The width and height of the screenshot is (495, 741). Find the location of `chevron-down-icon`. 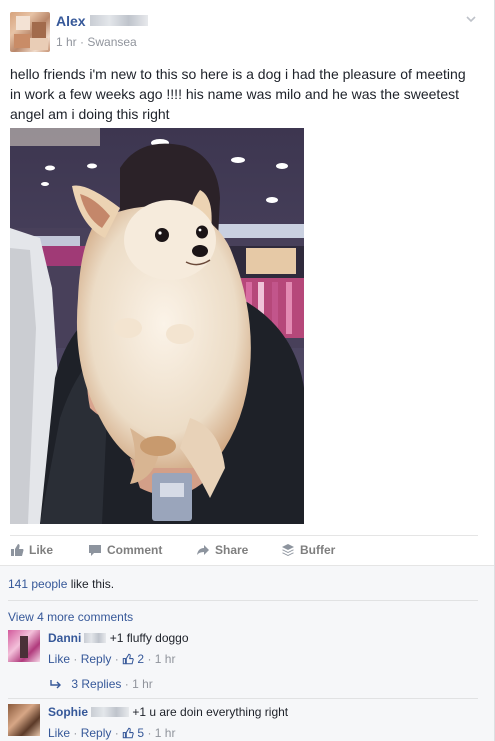

chevron-down-icon is located at coordinates (471, 19).